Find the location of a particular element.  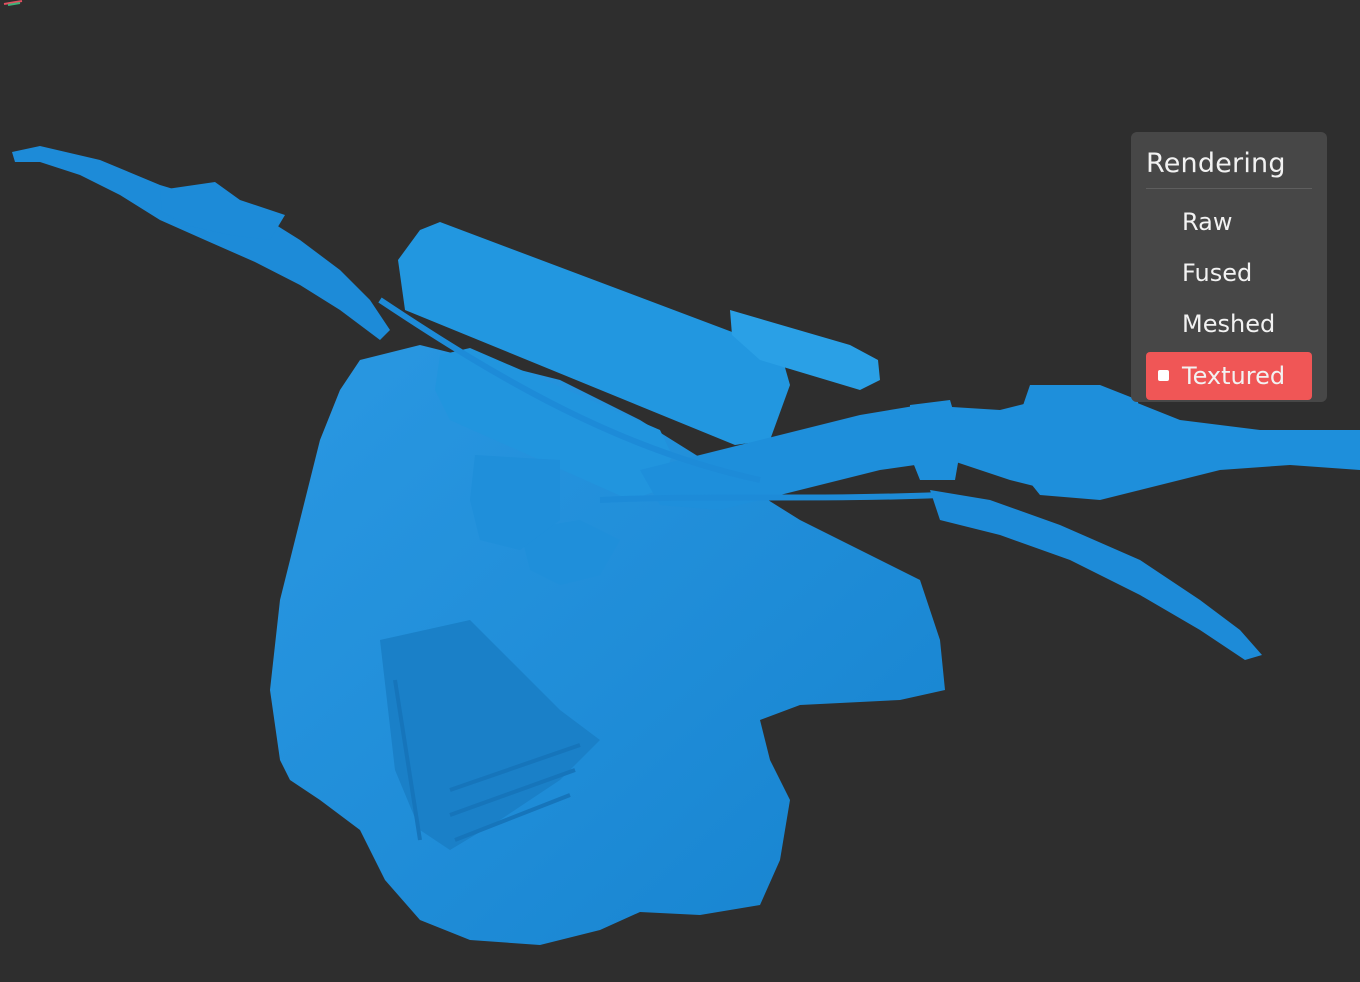

option-fused: Fused is located at coordinates (1229, 273).